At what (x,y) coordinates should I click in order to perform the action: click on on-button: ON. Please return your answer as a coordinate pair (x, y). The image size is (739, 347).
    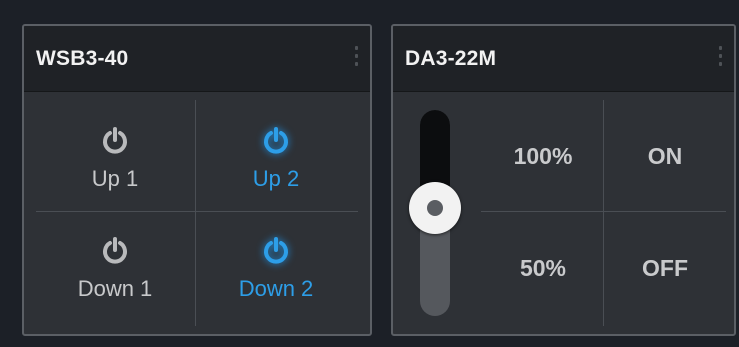
    Looking at the image, I should click on (665, 156).